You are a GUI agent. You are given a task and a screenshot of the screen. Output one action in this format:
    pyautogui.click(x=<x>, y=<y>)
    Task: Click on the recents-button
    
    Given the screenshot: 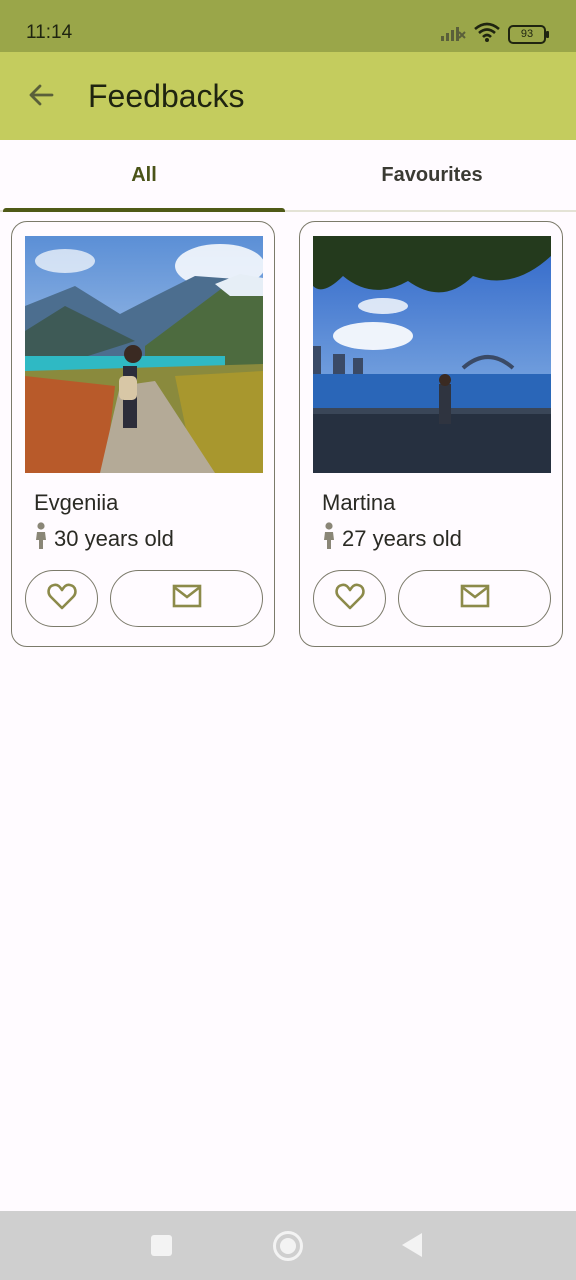 What is the action you would take?
    pyautogui.click(x=161, y=1245)
    